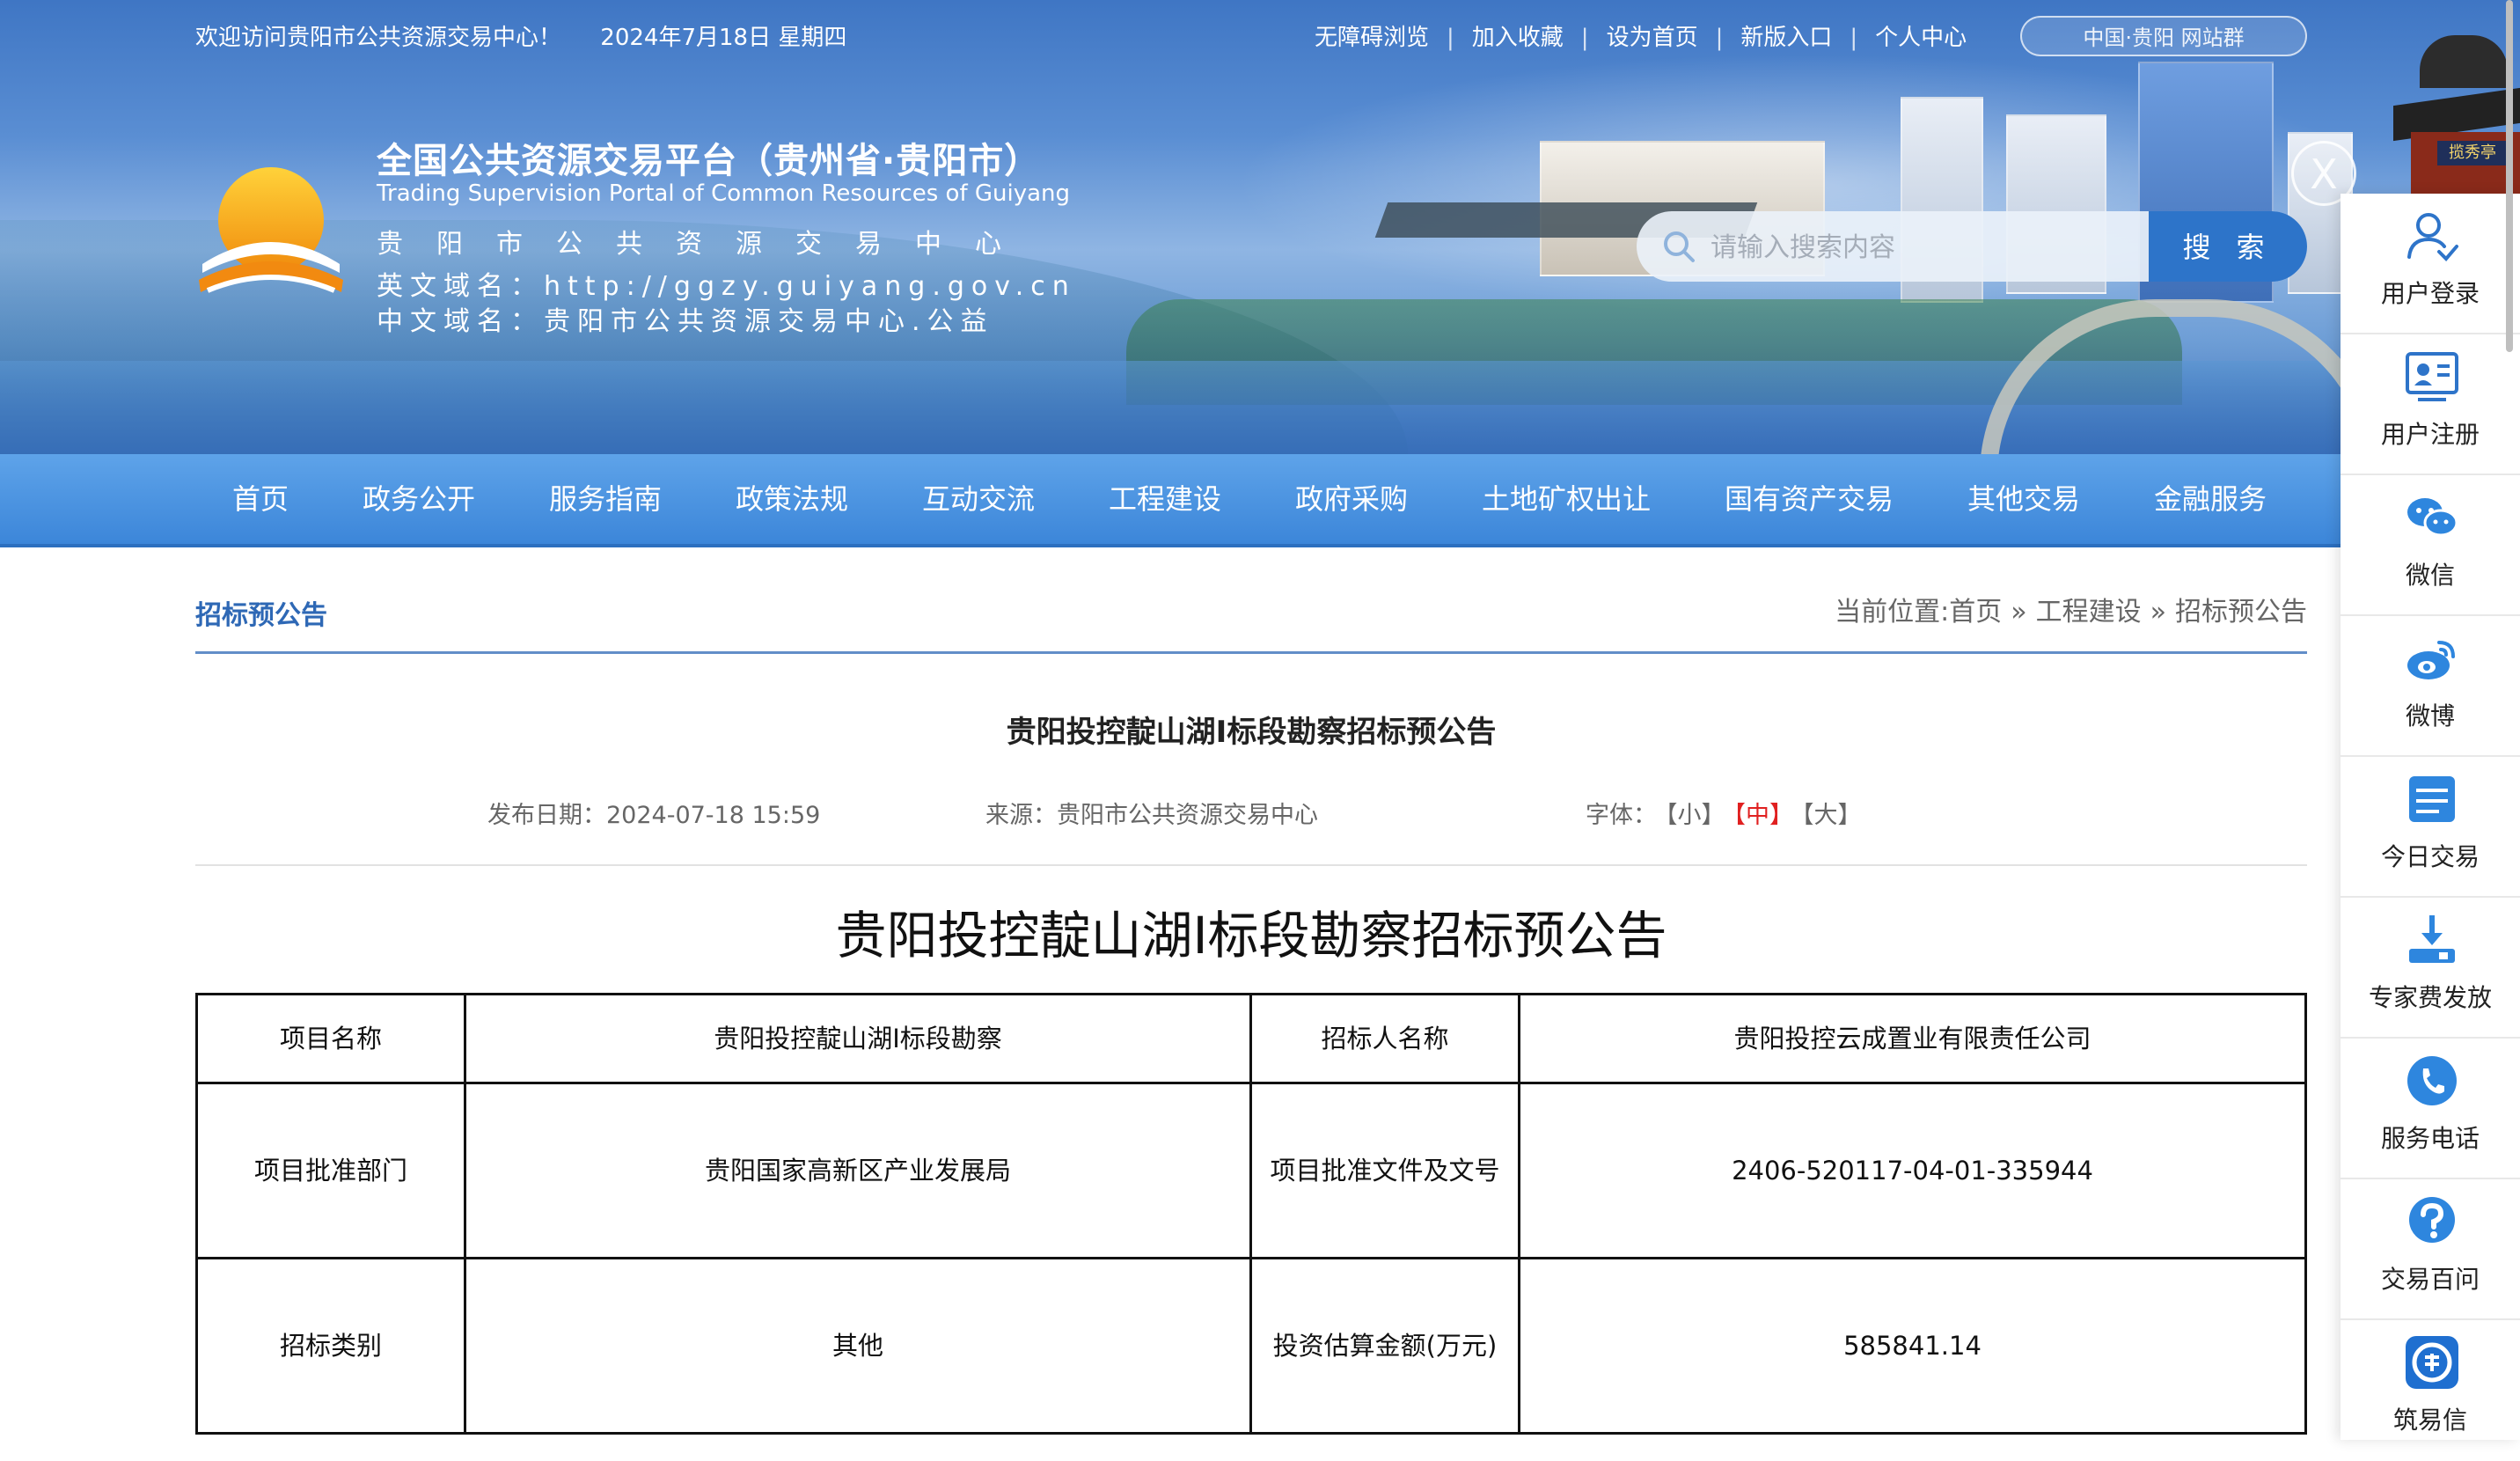  I want to click on weibo-icon, so click(2431, 660).